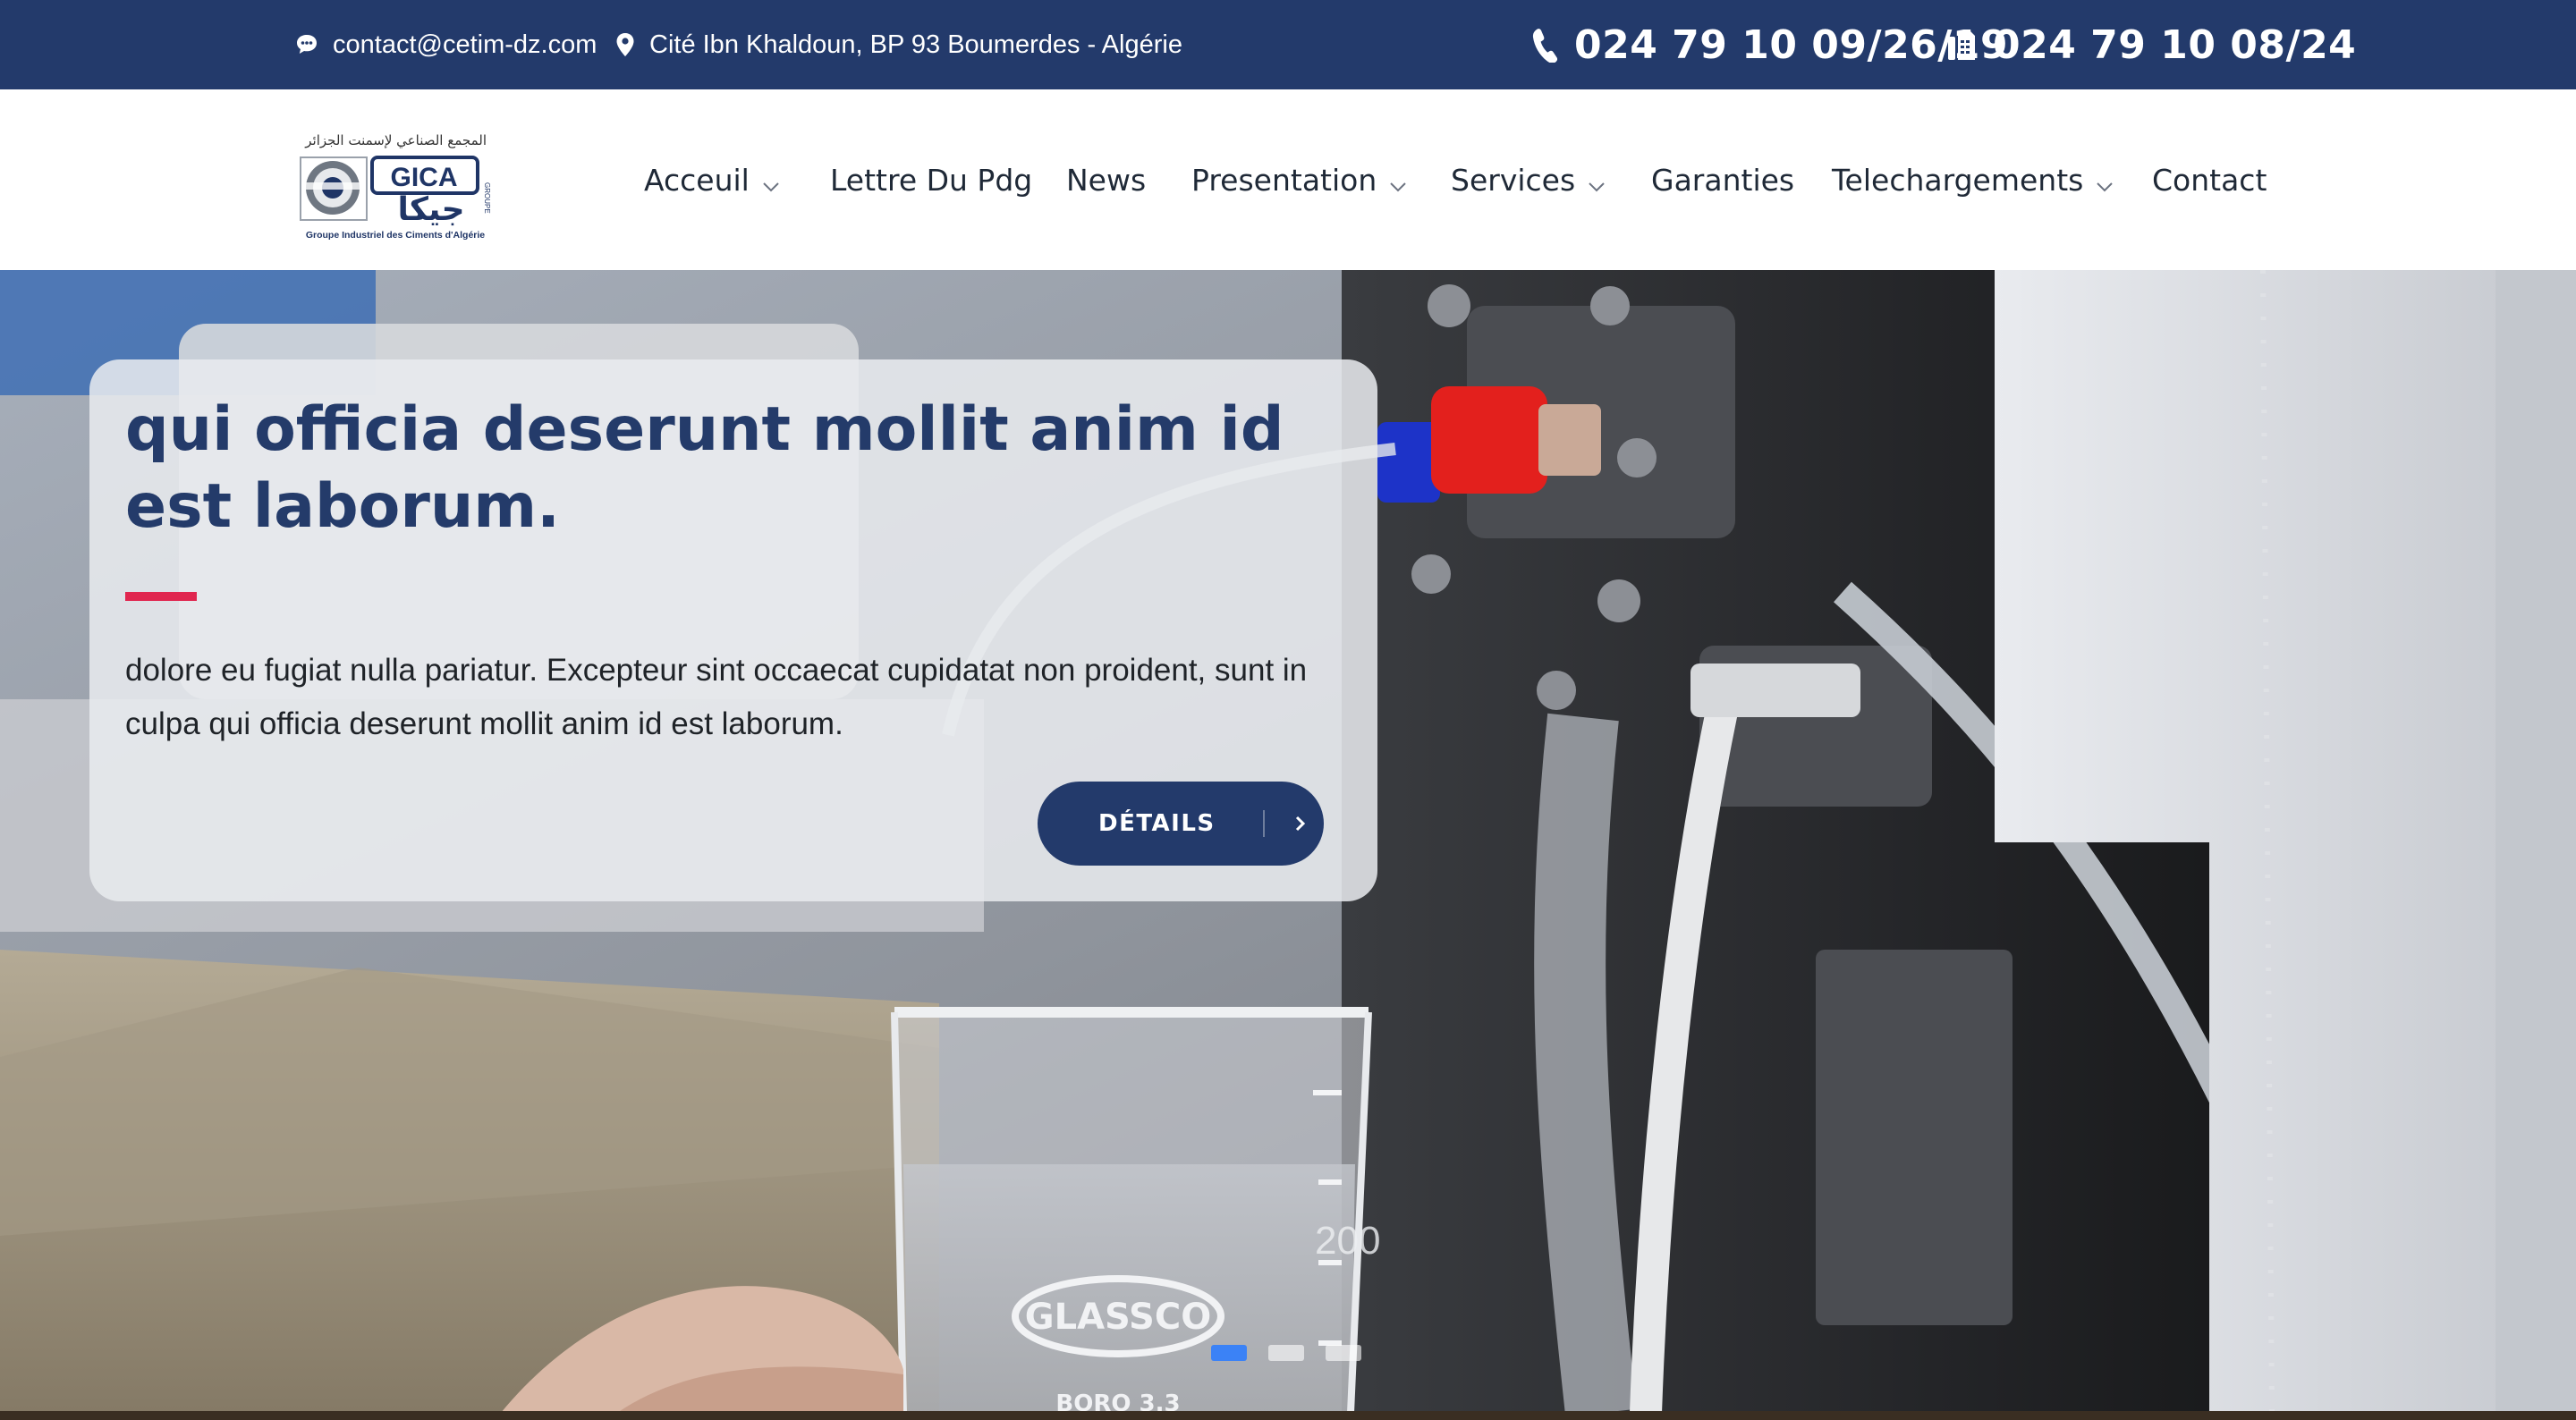 The width and height of the screenshot is (2576, 1420). What do you see at coordinates (1545, 45) in the screenshot?
I see `phone-icon` at bounding box center [1545, 45].